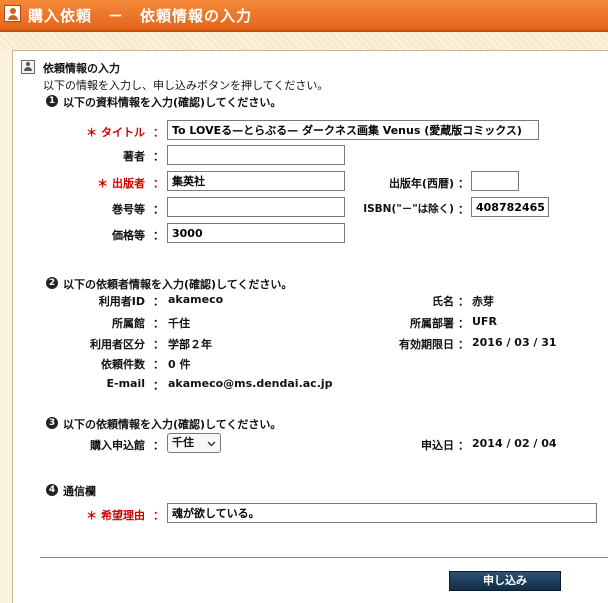 The image size is (608, 603). What do you see at coordinates (52, 490) in the screenshot?
I see `step-4-badge: 4` at bounding box center [52, 490].